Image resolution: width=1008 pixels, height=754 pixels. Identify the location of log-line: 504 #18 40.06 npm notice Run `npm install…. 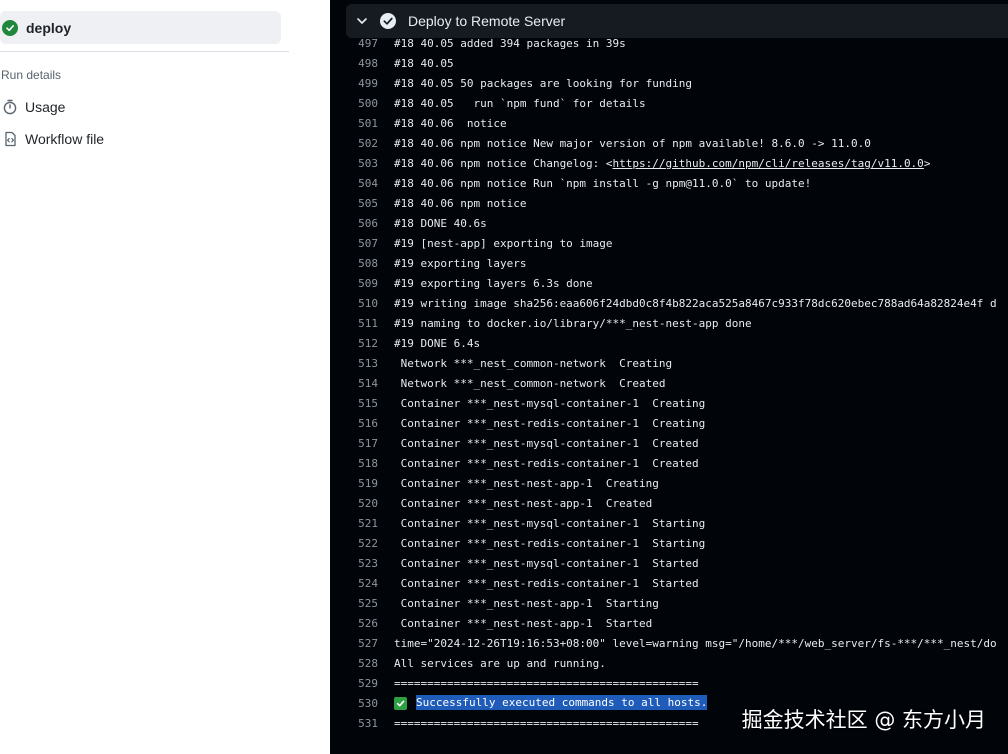
(669, 183).